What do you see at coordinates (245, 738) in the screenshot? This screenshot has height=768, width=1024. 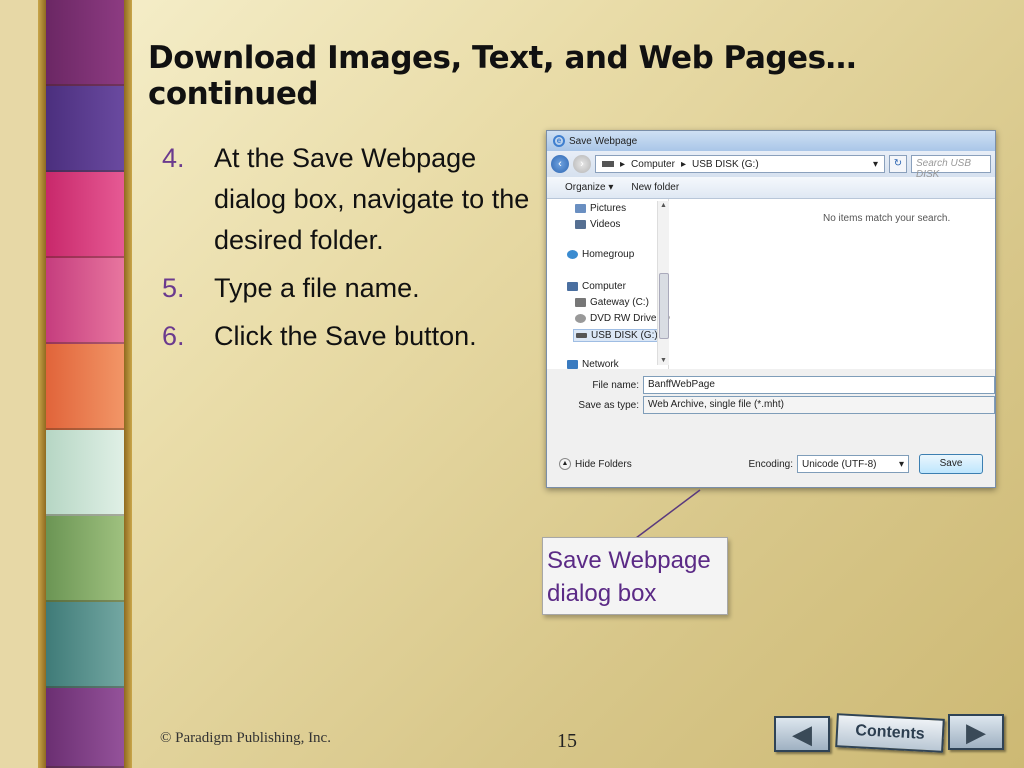 I see `copyright-text: © Paradigm Publishing, Inc.` at bounding box center [245, 738].